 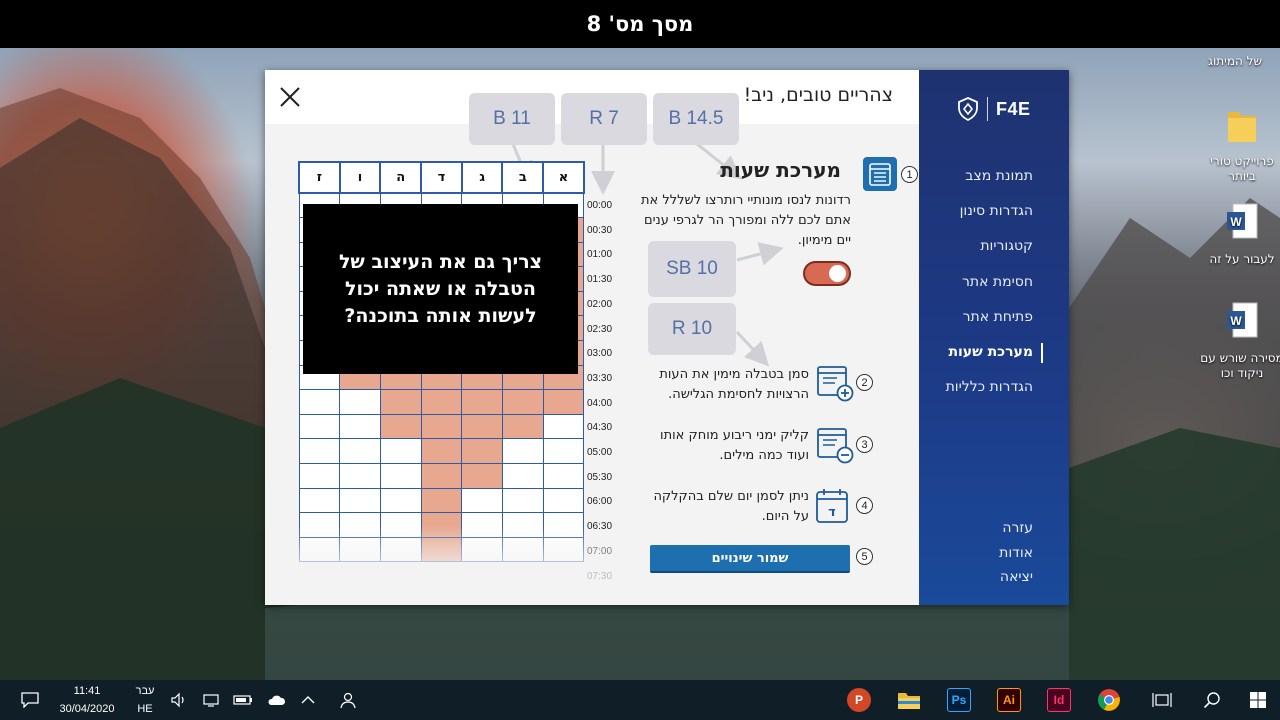 What do you see at coordinates (640, 24) in the screenshot?
I see `screen-title: מסך מס' 8` at bounding box center [640, 24].